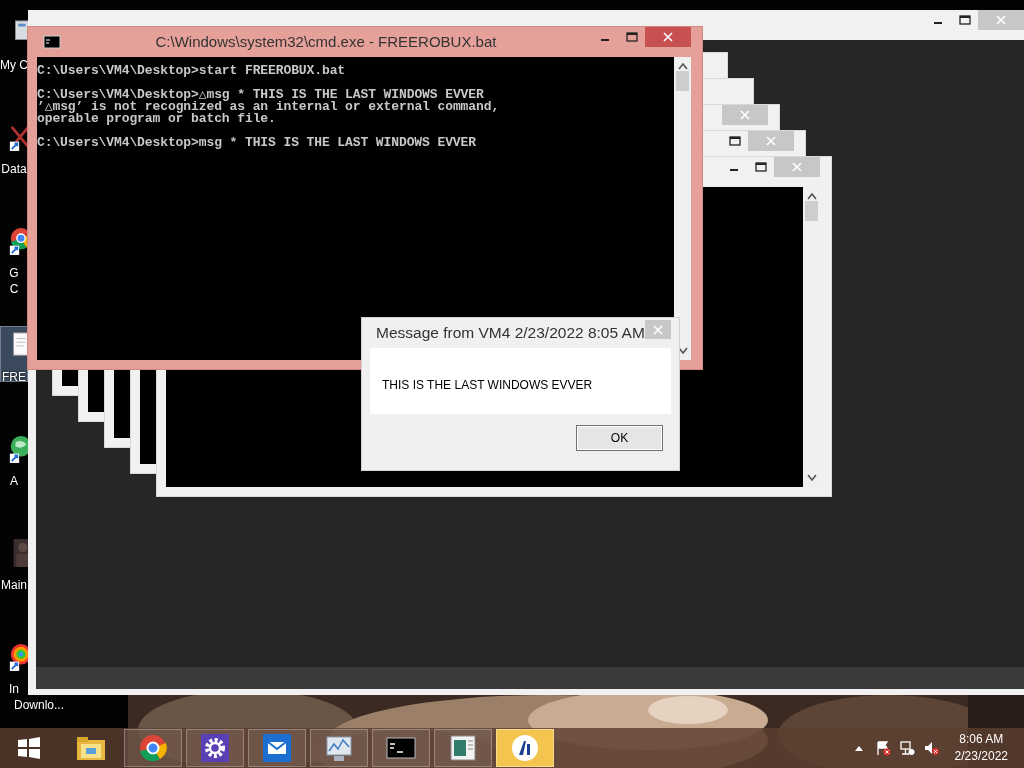 This screenshot has height=768, width=1024. What do you see at coordinates (192, 71) in the screenshot?
I see `console-line: C:\Users\VM4\Desktop>start FREEROBUX.bat` at bounding box center [192, 71].